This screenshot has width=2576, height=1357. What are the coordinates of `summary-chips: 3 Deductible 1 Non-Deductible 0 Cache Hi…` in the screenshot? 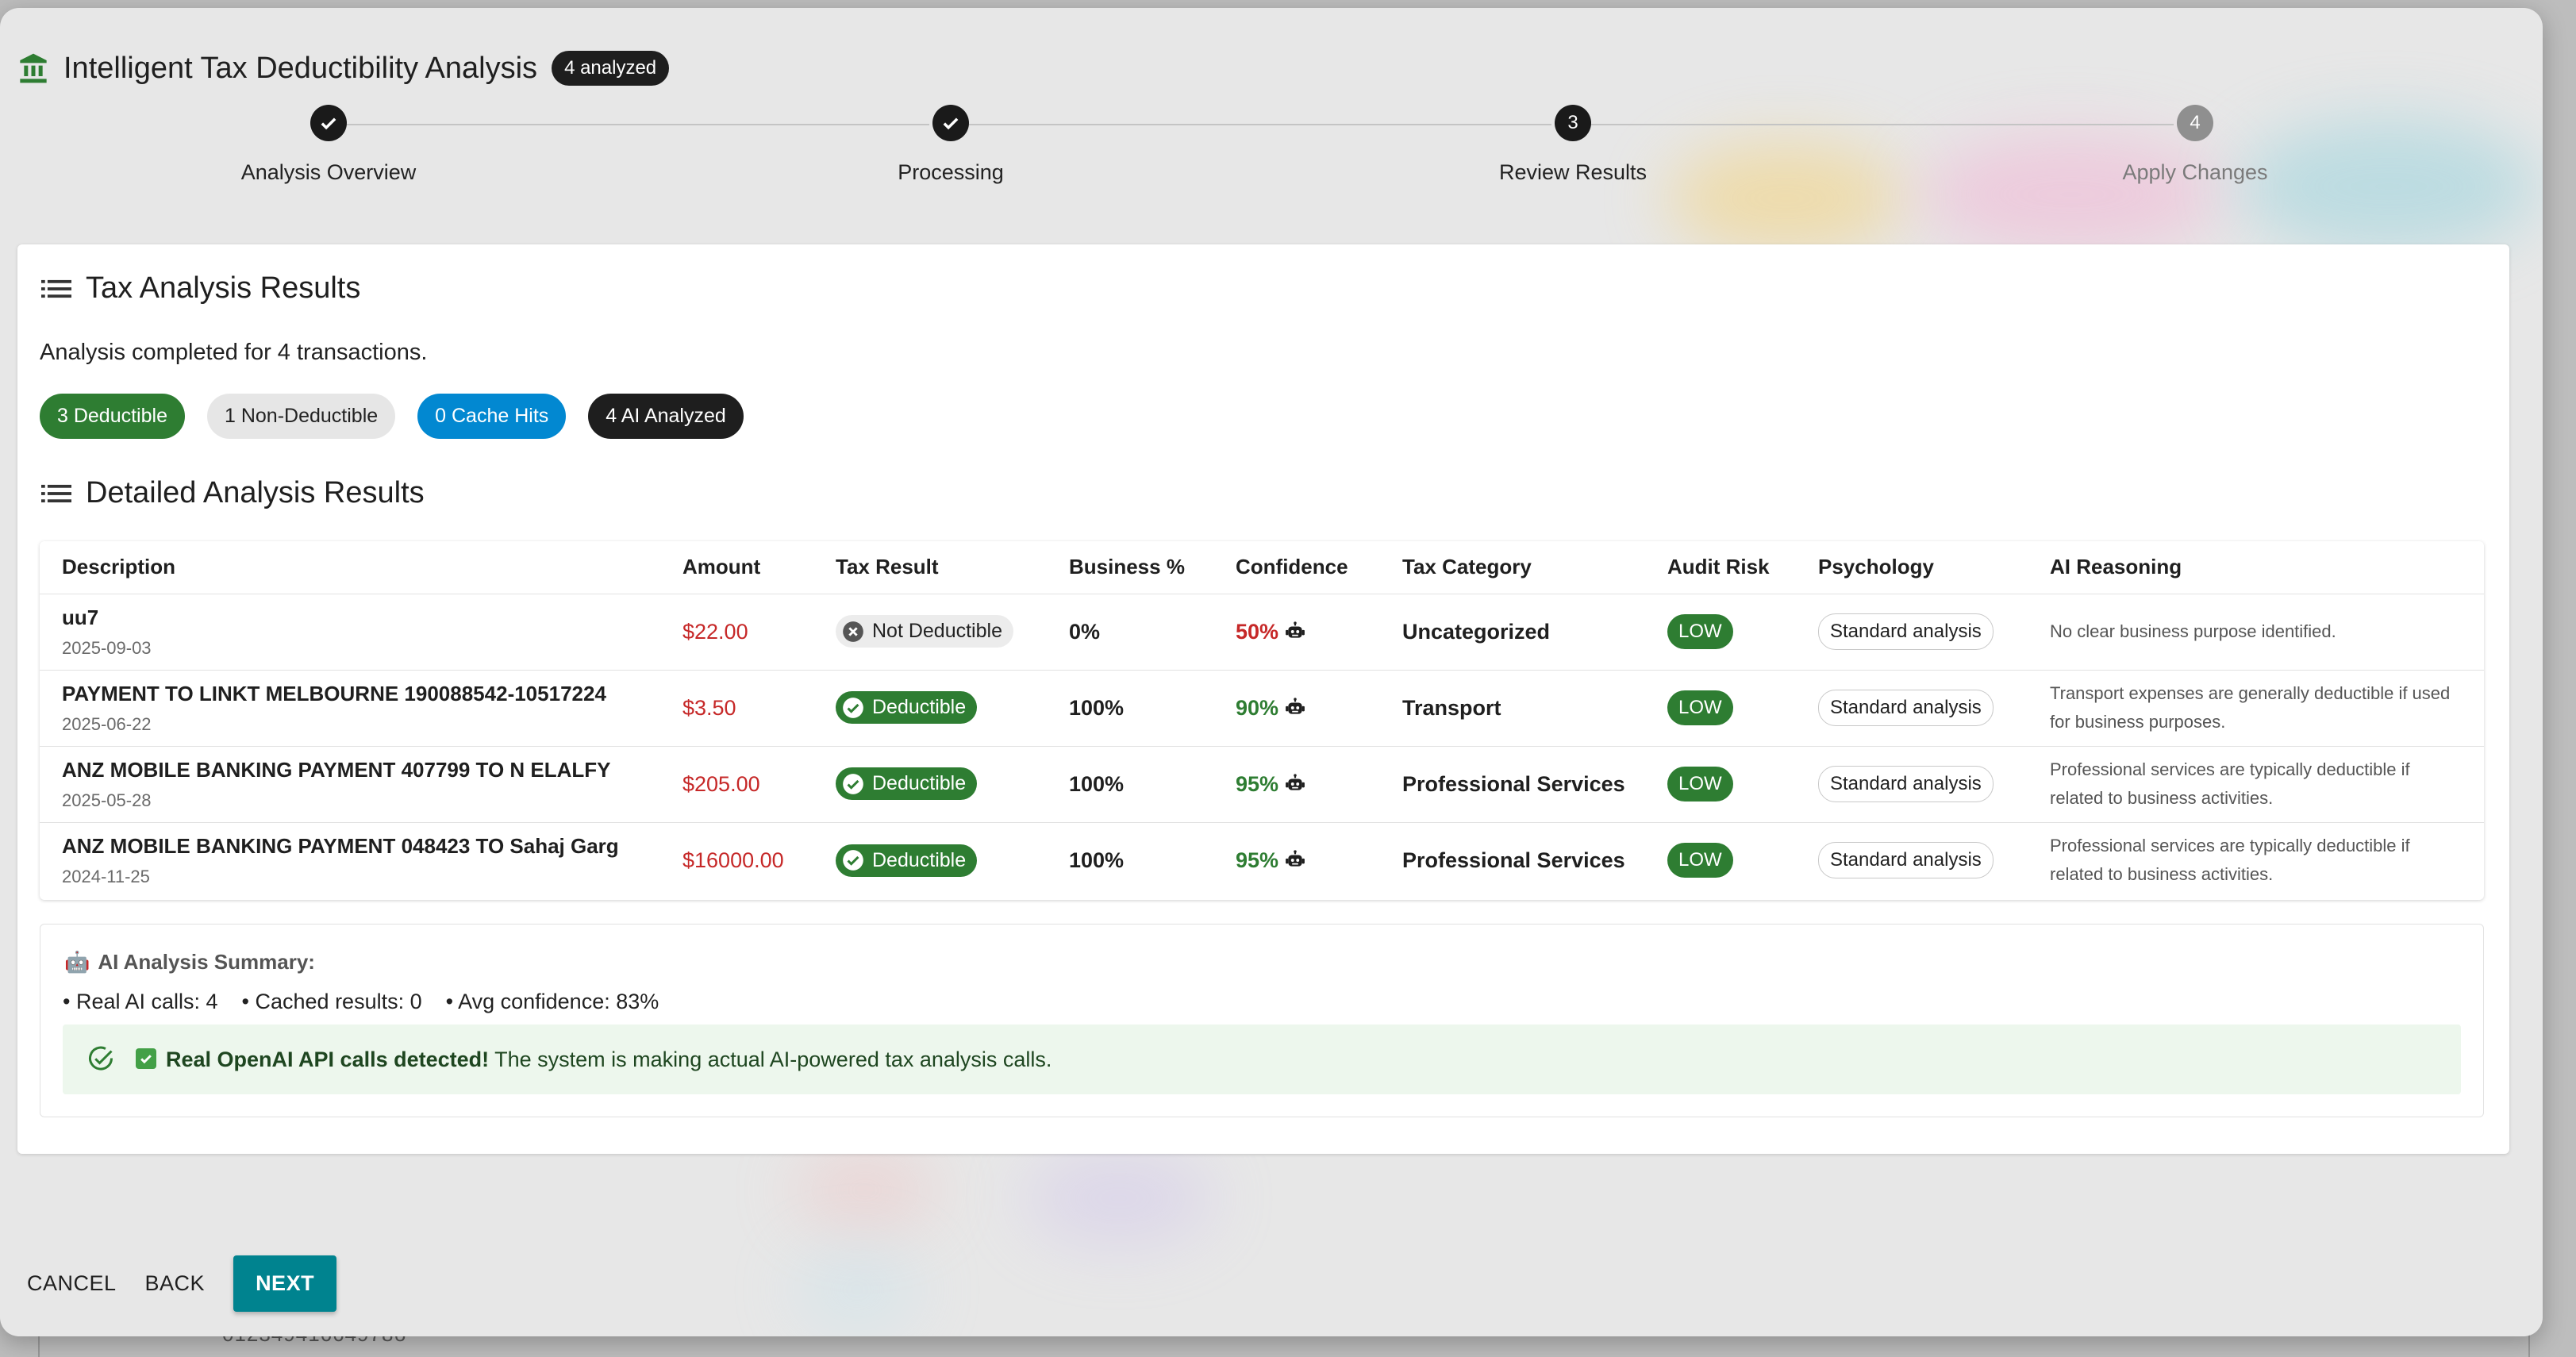 It's located at (392, 416).